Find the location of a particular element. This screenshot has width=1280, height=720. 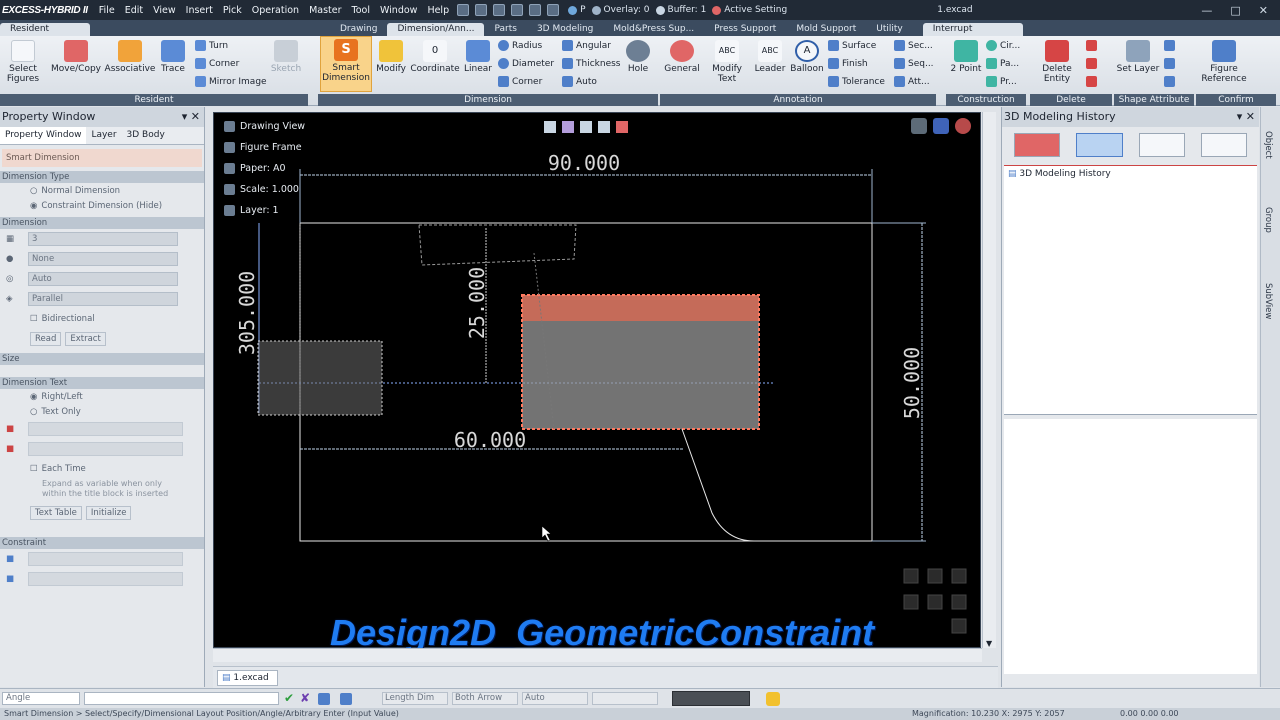

open-file-icon is located at coordinates (481, 10).